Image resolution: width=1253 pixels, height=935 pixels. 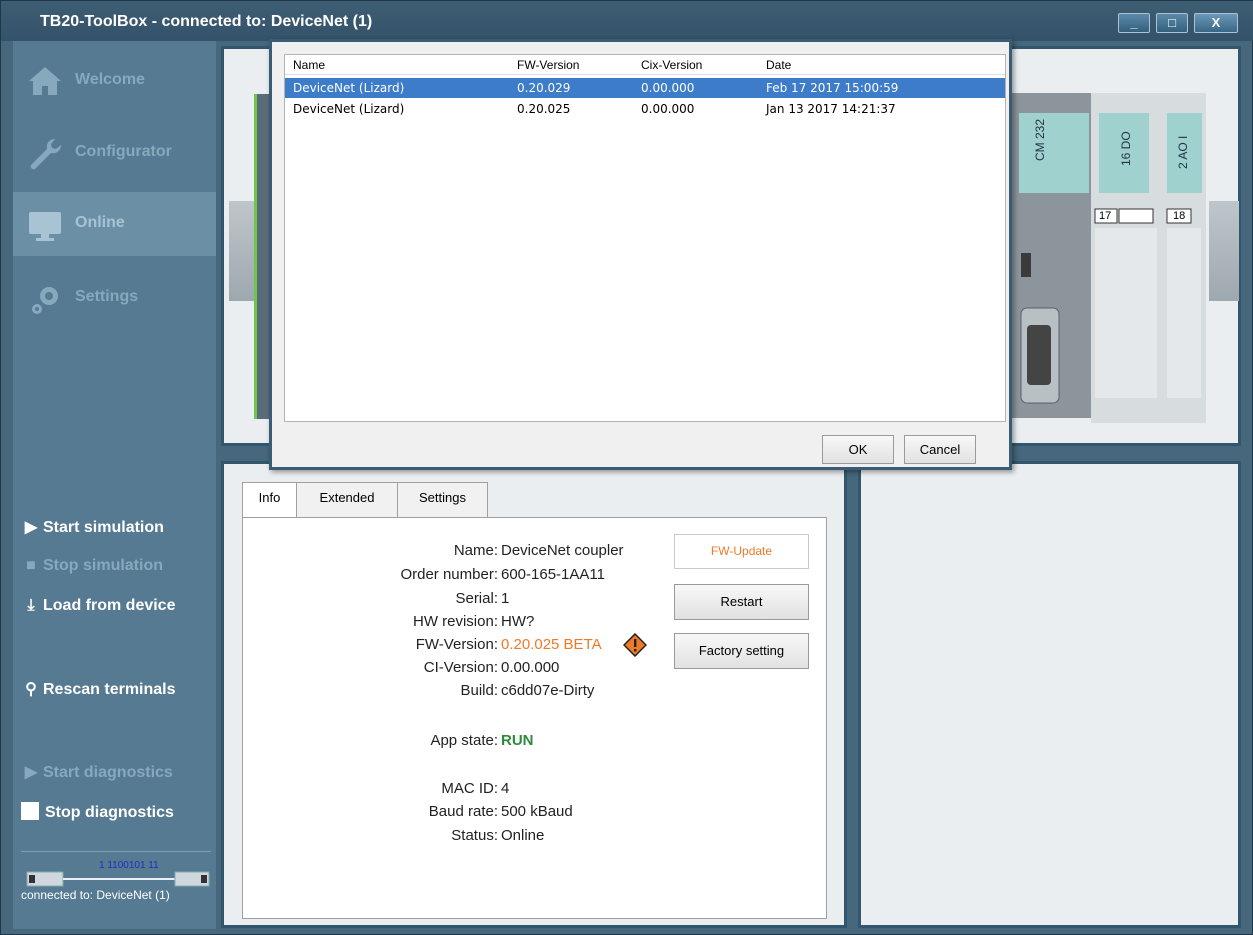 I want to click on tab-info: Info, so click(x=269, y=500).